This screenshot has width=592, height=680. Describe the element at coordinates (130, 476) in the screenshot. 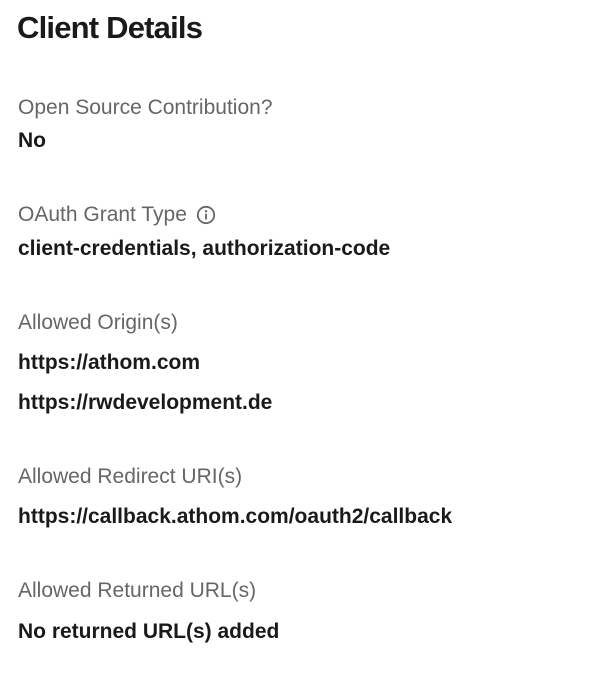

I see `redirect-uris-label: Allowed Redirect URI(s)` at that location.